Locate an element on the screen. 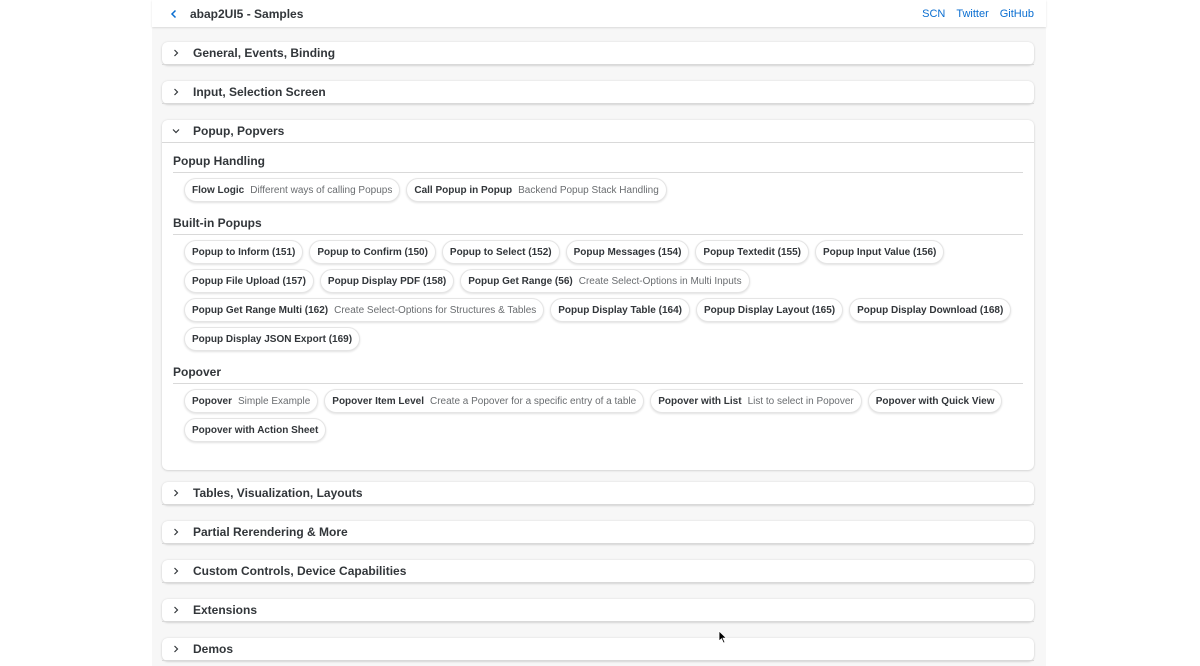 The width and height of the screenshot is (1200, 666). tile-popup-display-table: Popup Display Table (164) is located at coordinates (620, 310).